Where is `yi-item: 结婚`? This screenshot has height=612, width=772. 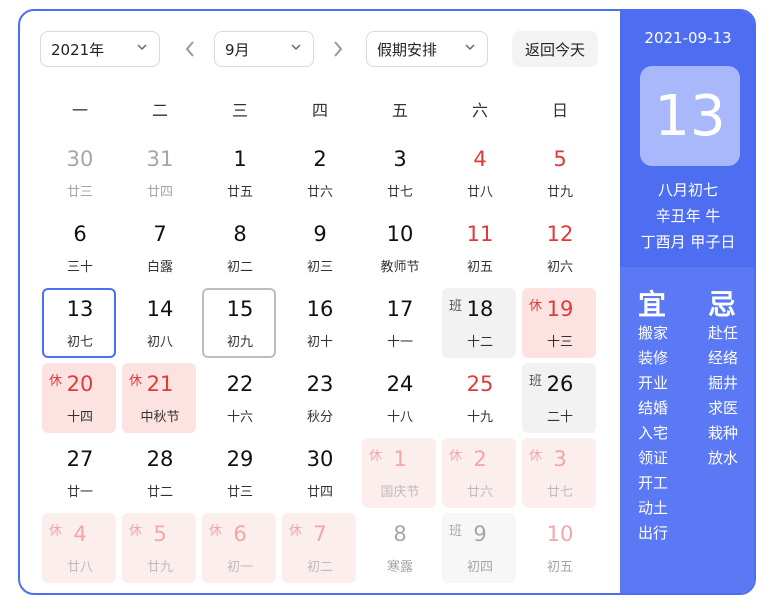
yi-item: 结婚 is located at coordinates (653, 408).